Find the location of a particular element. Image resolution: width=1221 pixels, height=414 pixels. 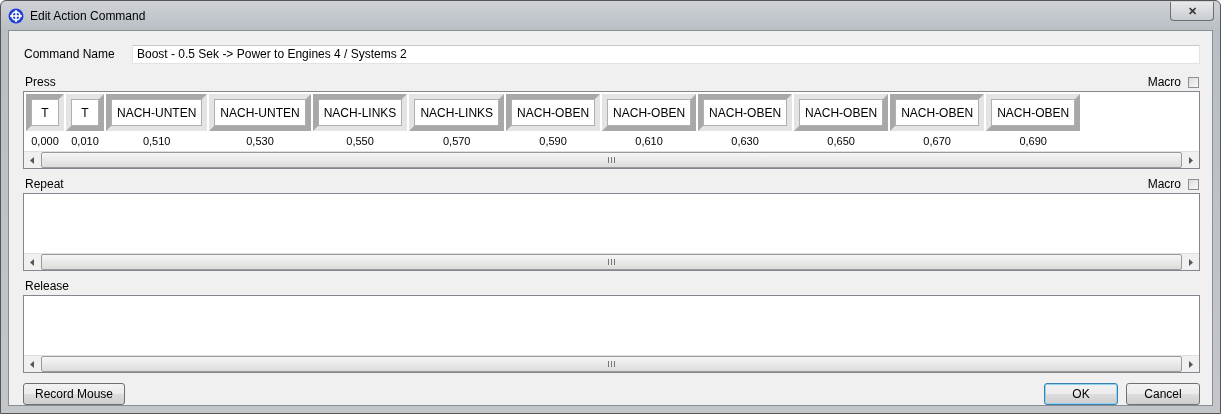

time-label: 0,690 is located at coordinates (1033, 141).